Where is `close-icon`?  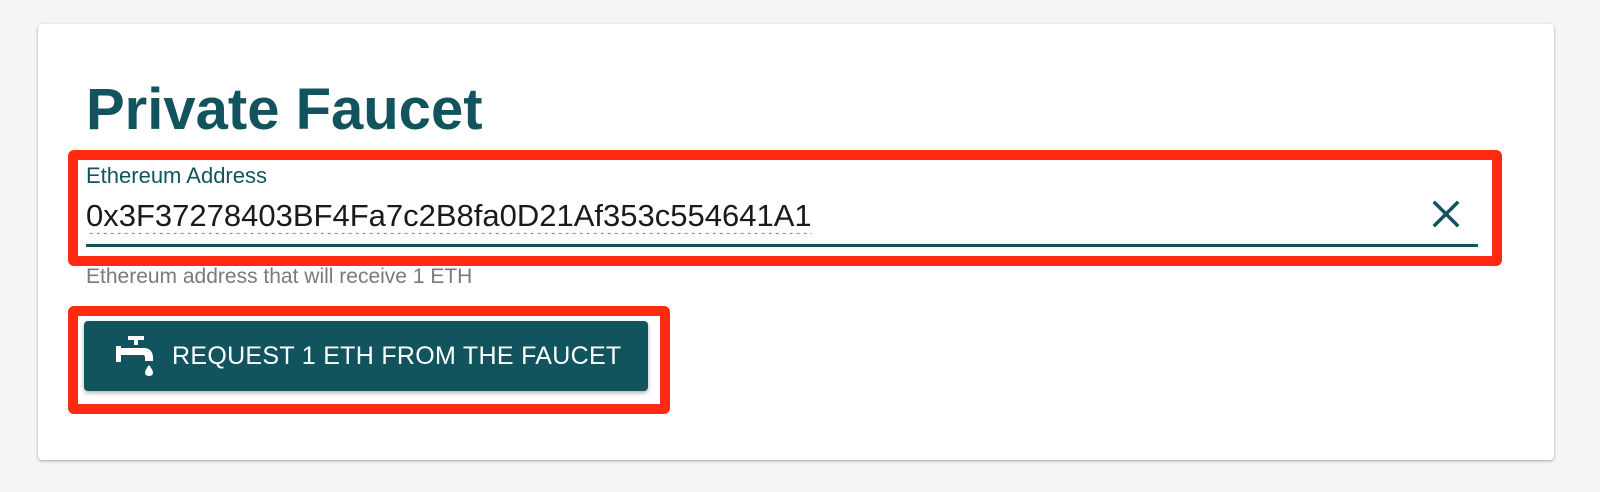 close-icon is located at coordinates (1446, 216).